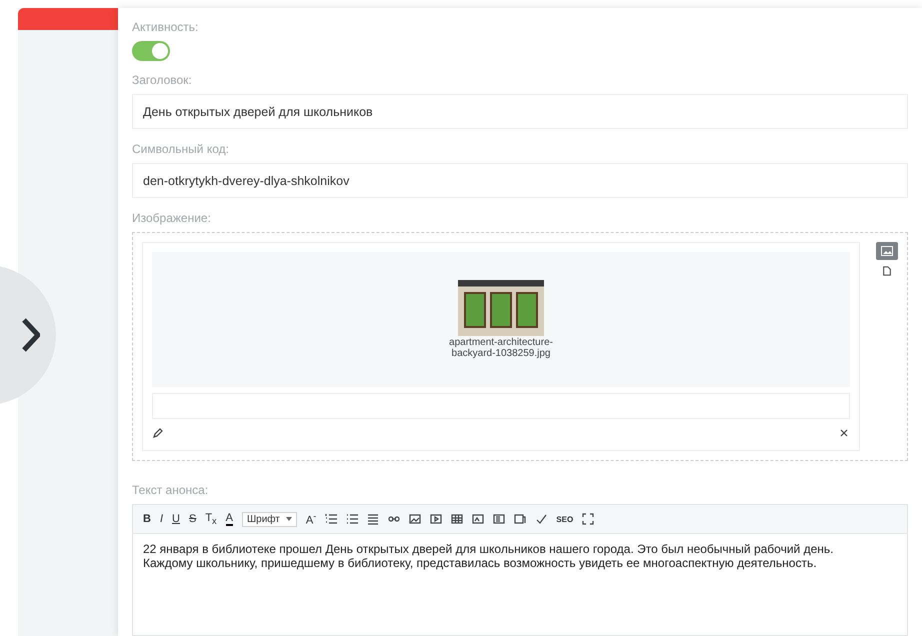  Describe the element at coordinates (162, 519) in the screenshot. I see `format-button: I` at that location.